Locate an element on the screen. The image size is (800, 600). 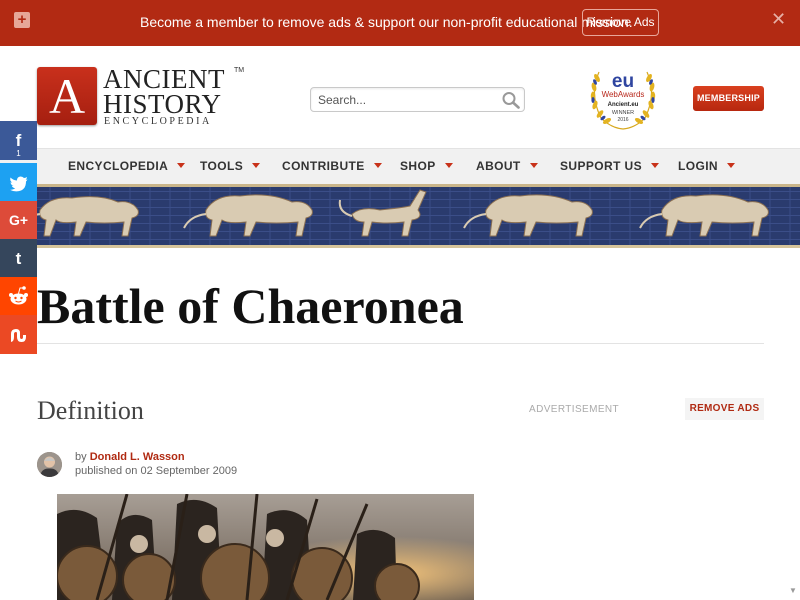
membership-button: MEMBERSHIP is located at coordinates (728, 98).